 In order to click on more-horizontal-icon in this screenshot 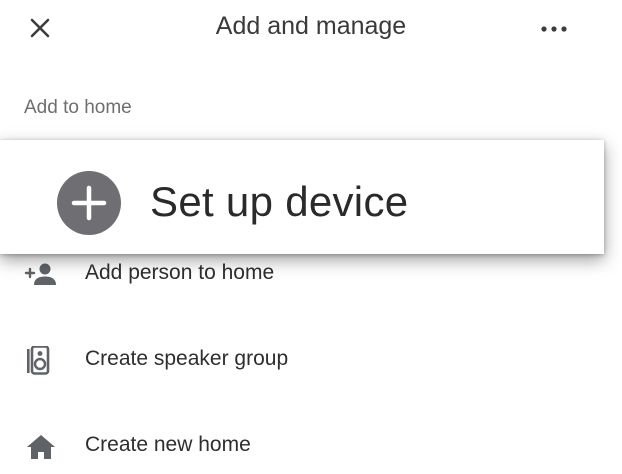, I will do `click(554, 29)`.